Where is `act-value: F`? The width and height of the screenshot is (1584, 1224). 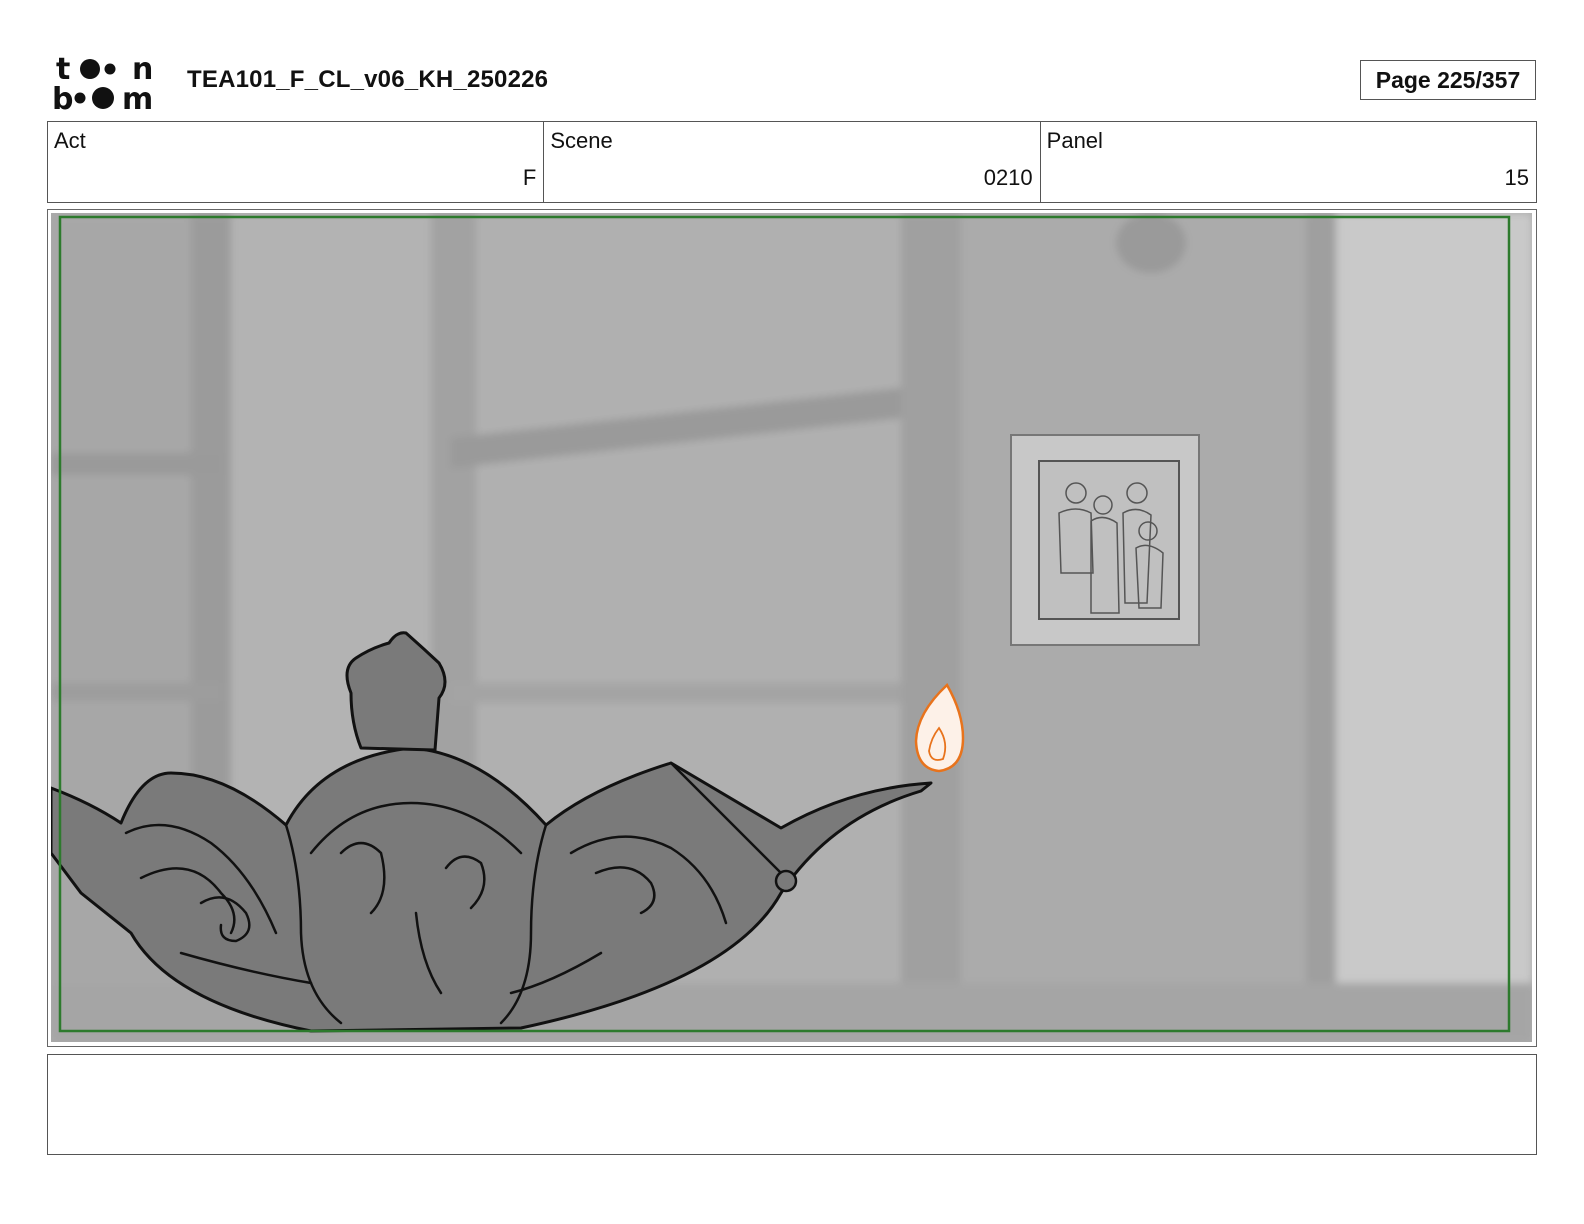
act-value: F is located at coordinates (529, 177).